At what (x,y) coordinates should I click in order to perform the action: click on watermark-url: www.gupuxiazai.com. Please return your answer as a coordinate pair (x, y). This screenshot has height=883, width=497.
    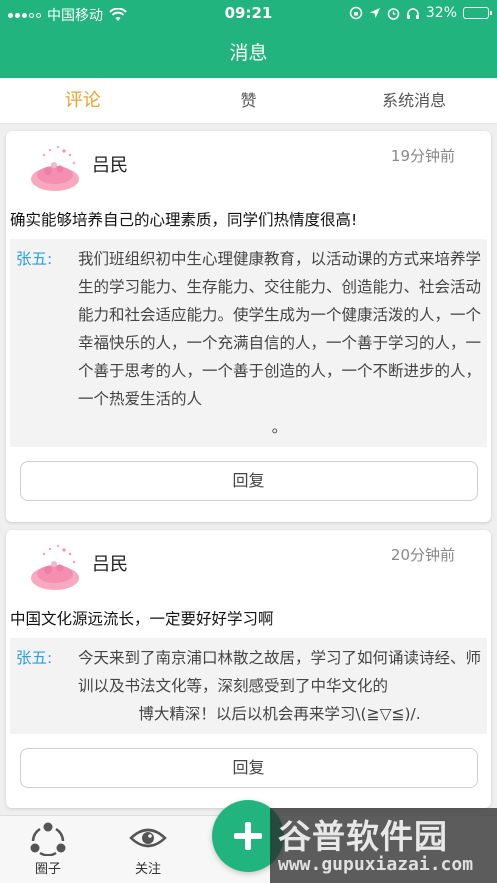
    Looking at the image, I should click on (376, 864).